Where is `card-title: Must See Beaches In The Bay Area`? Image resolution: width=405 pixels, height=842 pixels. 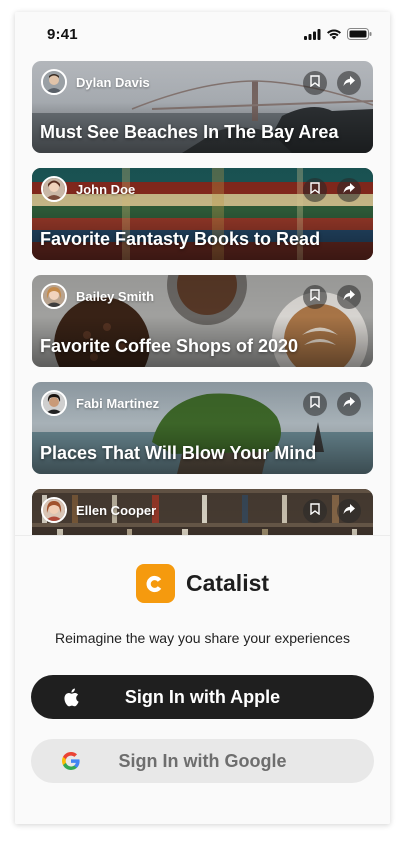
card-title: Must See Beaches In The Bay Area is located at coordinates (189, 132).